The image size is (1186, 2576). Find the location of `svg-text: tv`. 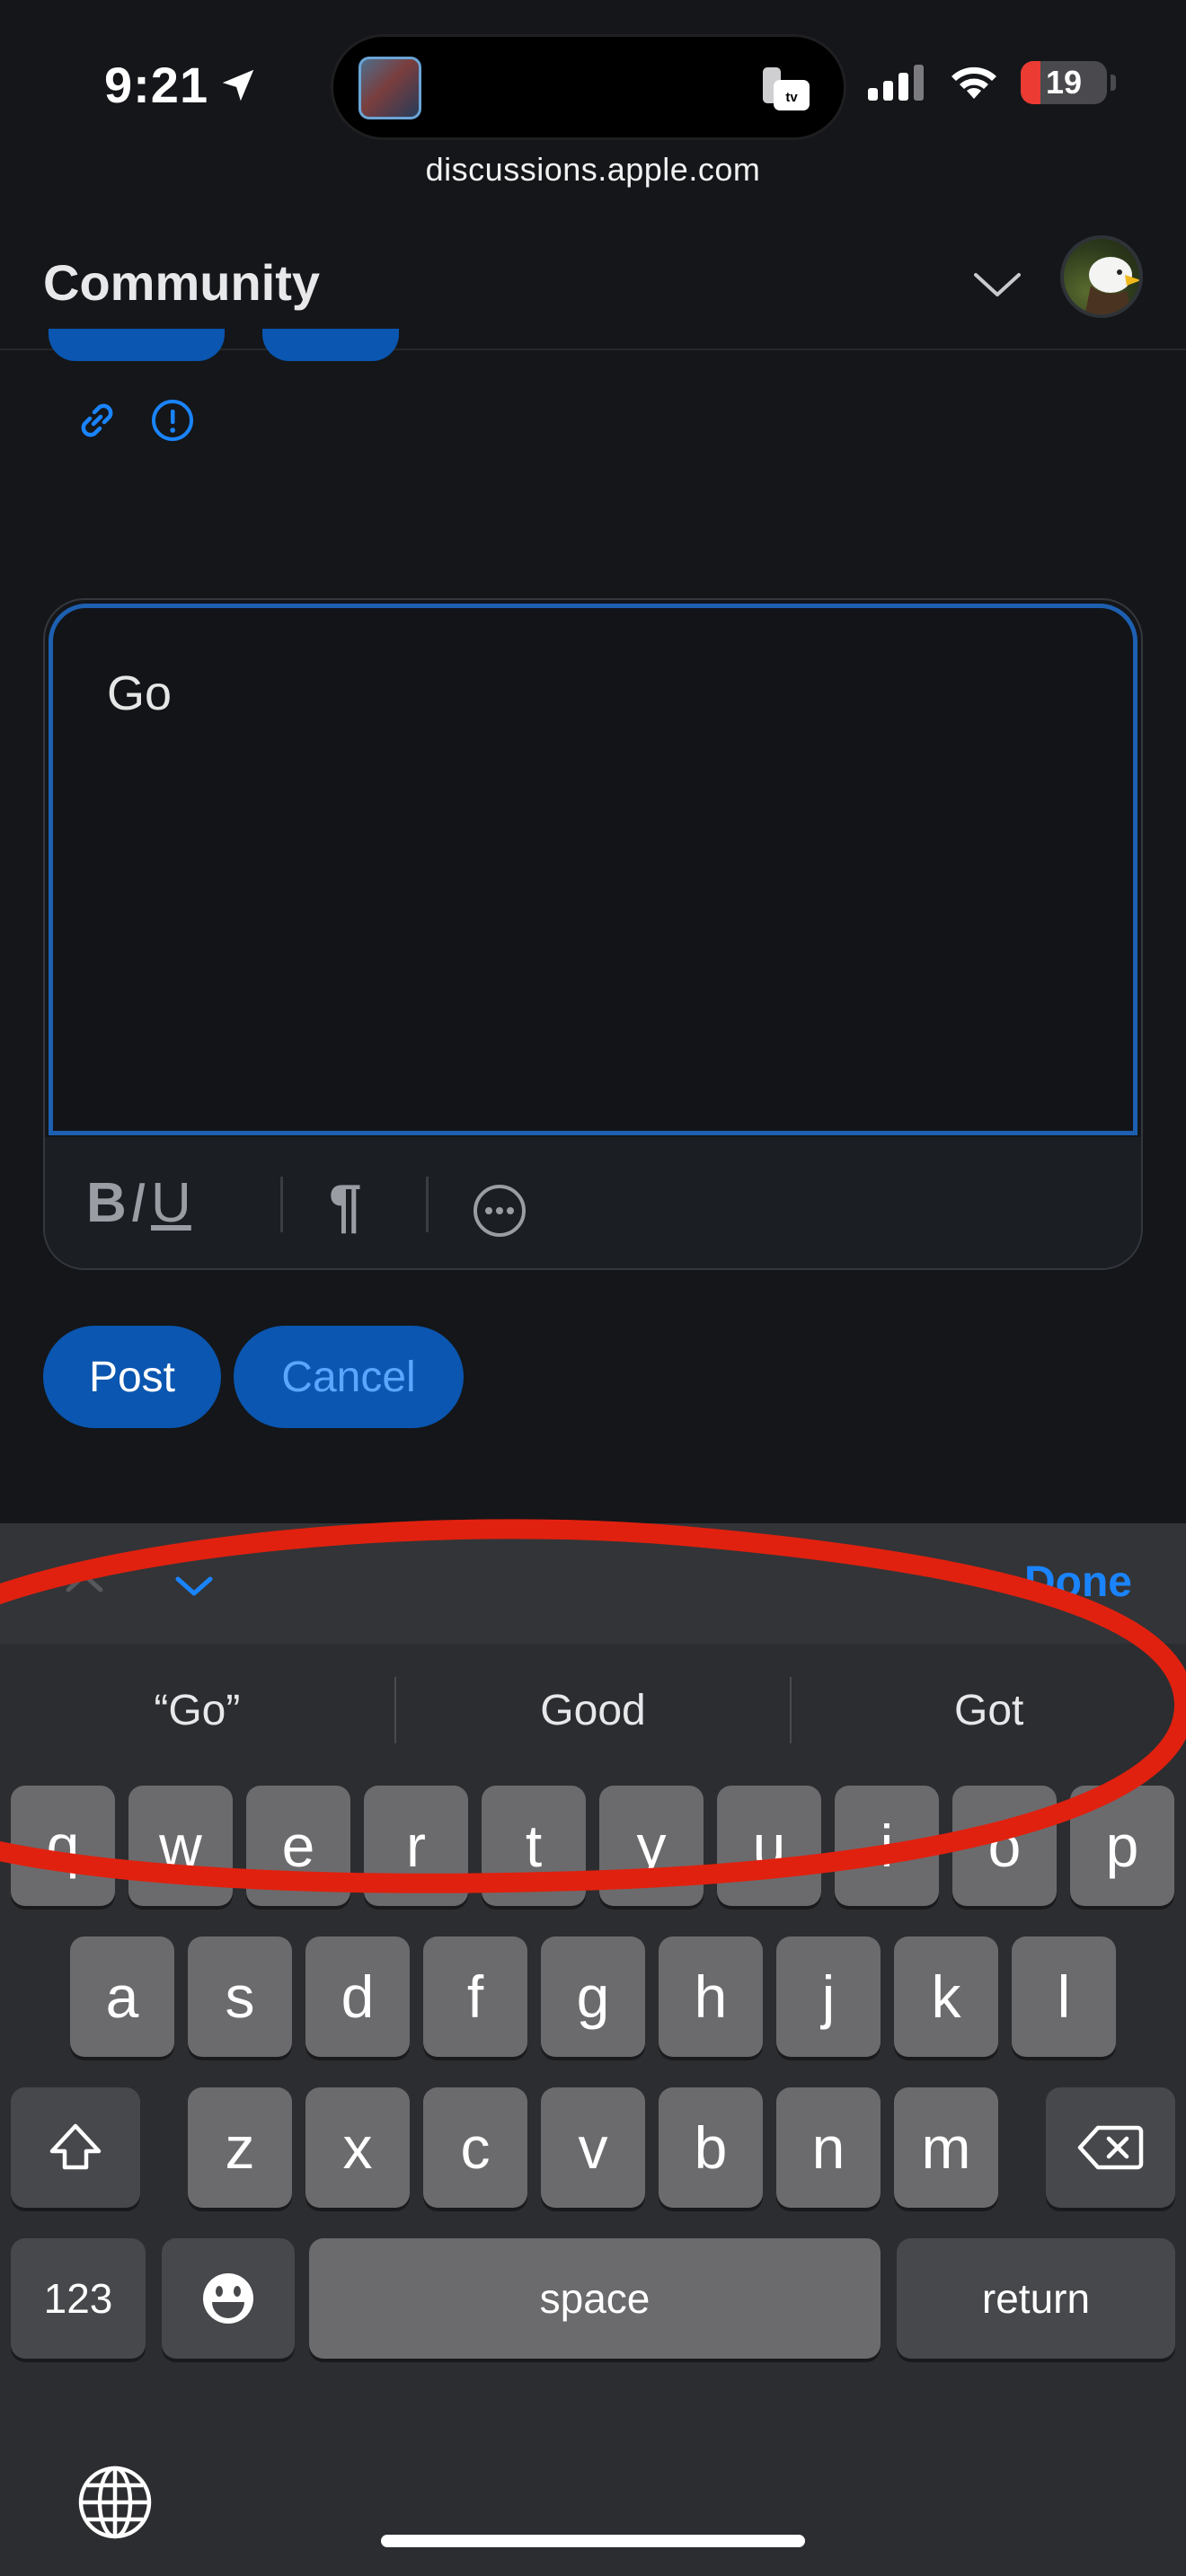

svg-text: tv is located at coordinates (791, 97).